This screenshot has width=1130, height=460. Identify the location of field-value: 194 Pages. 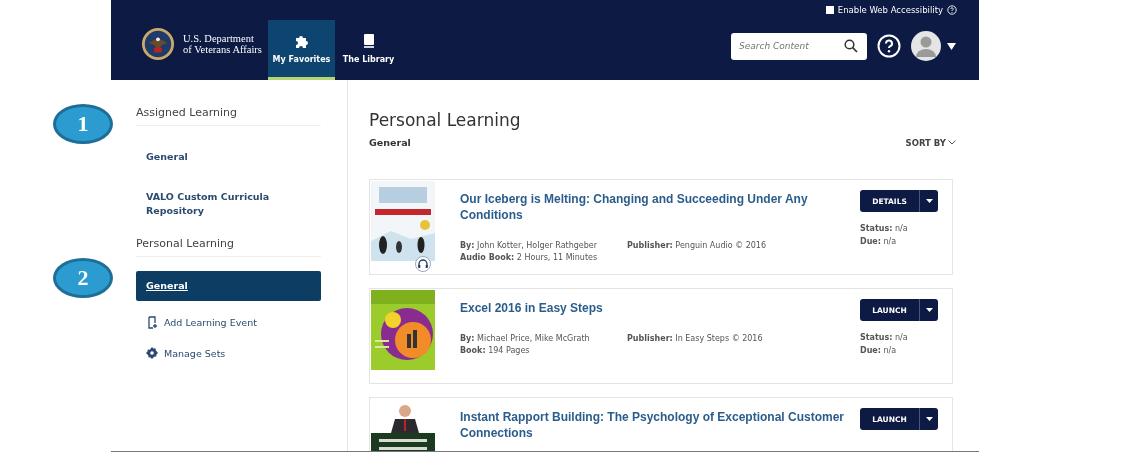
(509, 351).